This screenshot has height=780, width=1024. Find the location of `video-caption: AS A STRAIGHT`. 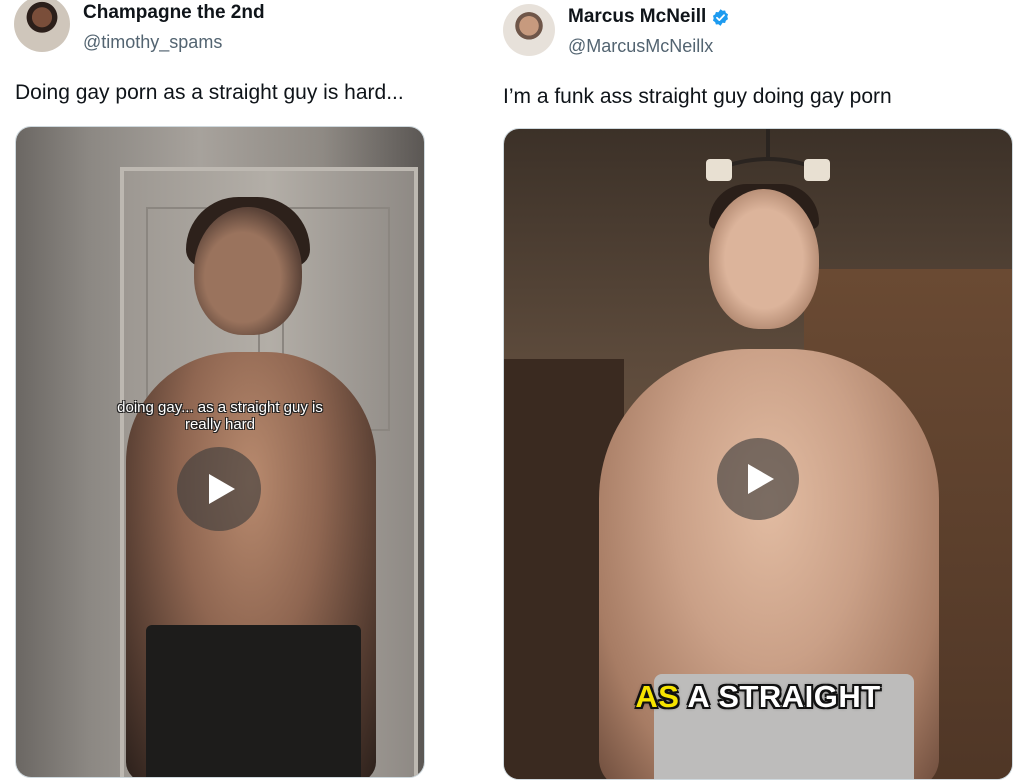

video-caption: AS A STRAIGHT is located at coordinates (758, 697).